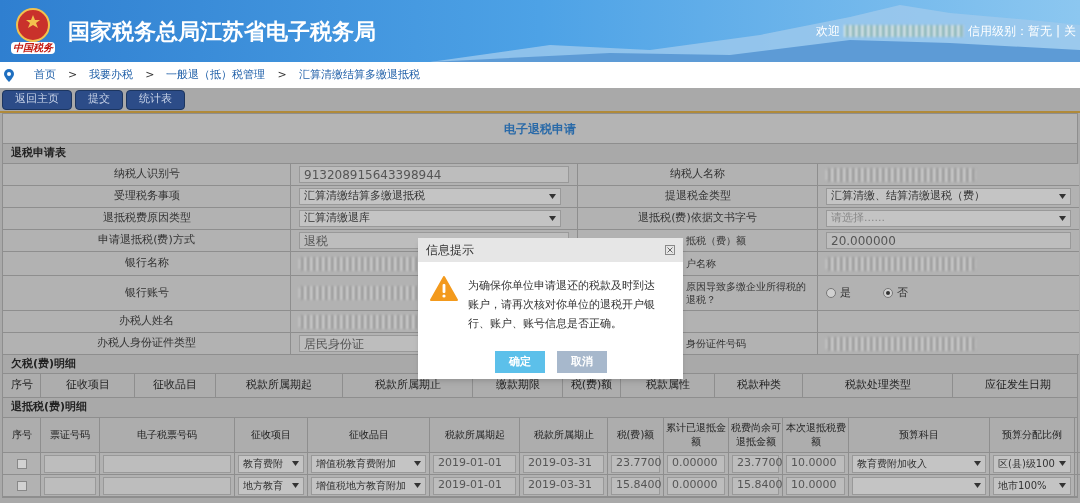 Image resolution: width=1080 pixels, height=503 pixels. I want to click on dialog-title: 信息提示, so click(450, 250).